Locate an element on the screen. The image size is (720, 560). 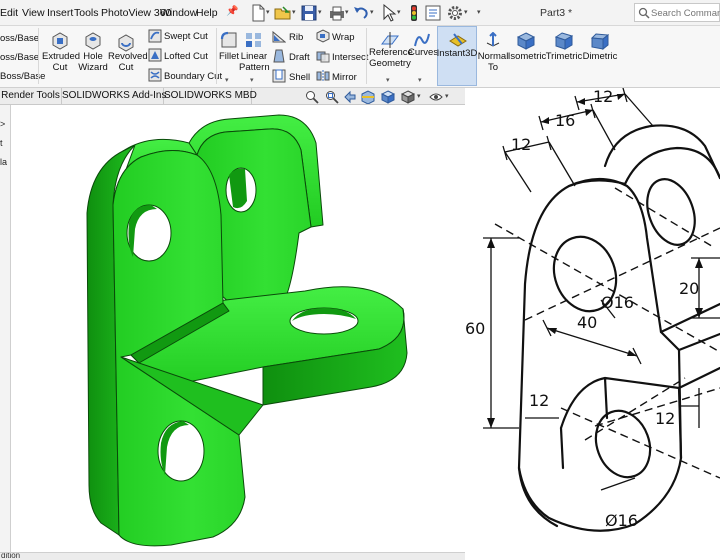
hide-show-caret-icon: ▾ is located at coordinates (447, 96).